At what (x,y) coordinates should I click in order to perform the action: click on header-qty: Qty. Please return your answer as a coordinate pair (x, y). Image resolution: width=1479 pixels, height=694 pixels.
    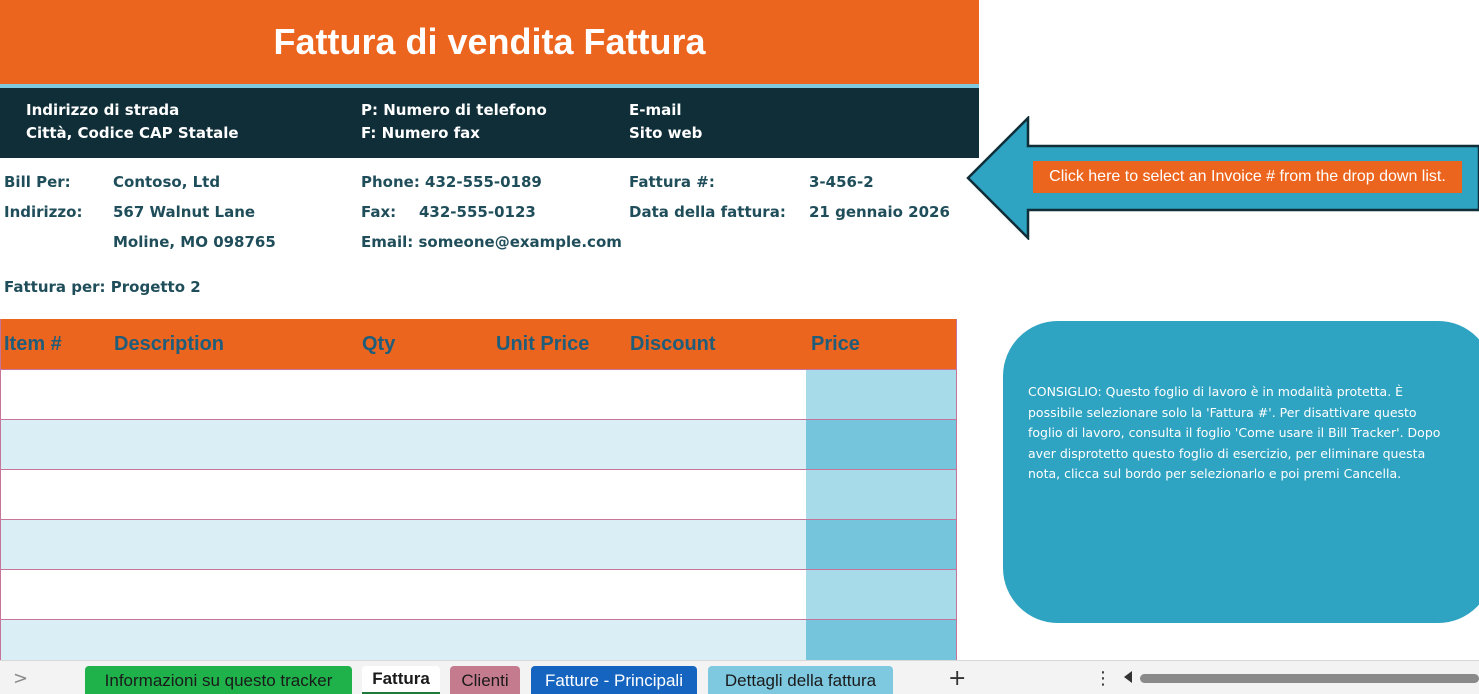
    Looking at the image, I should click on (379, 344).